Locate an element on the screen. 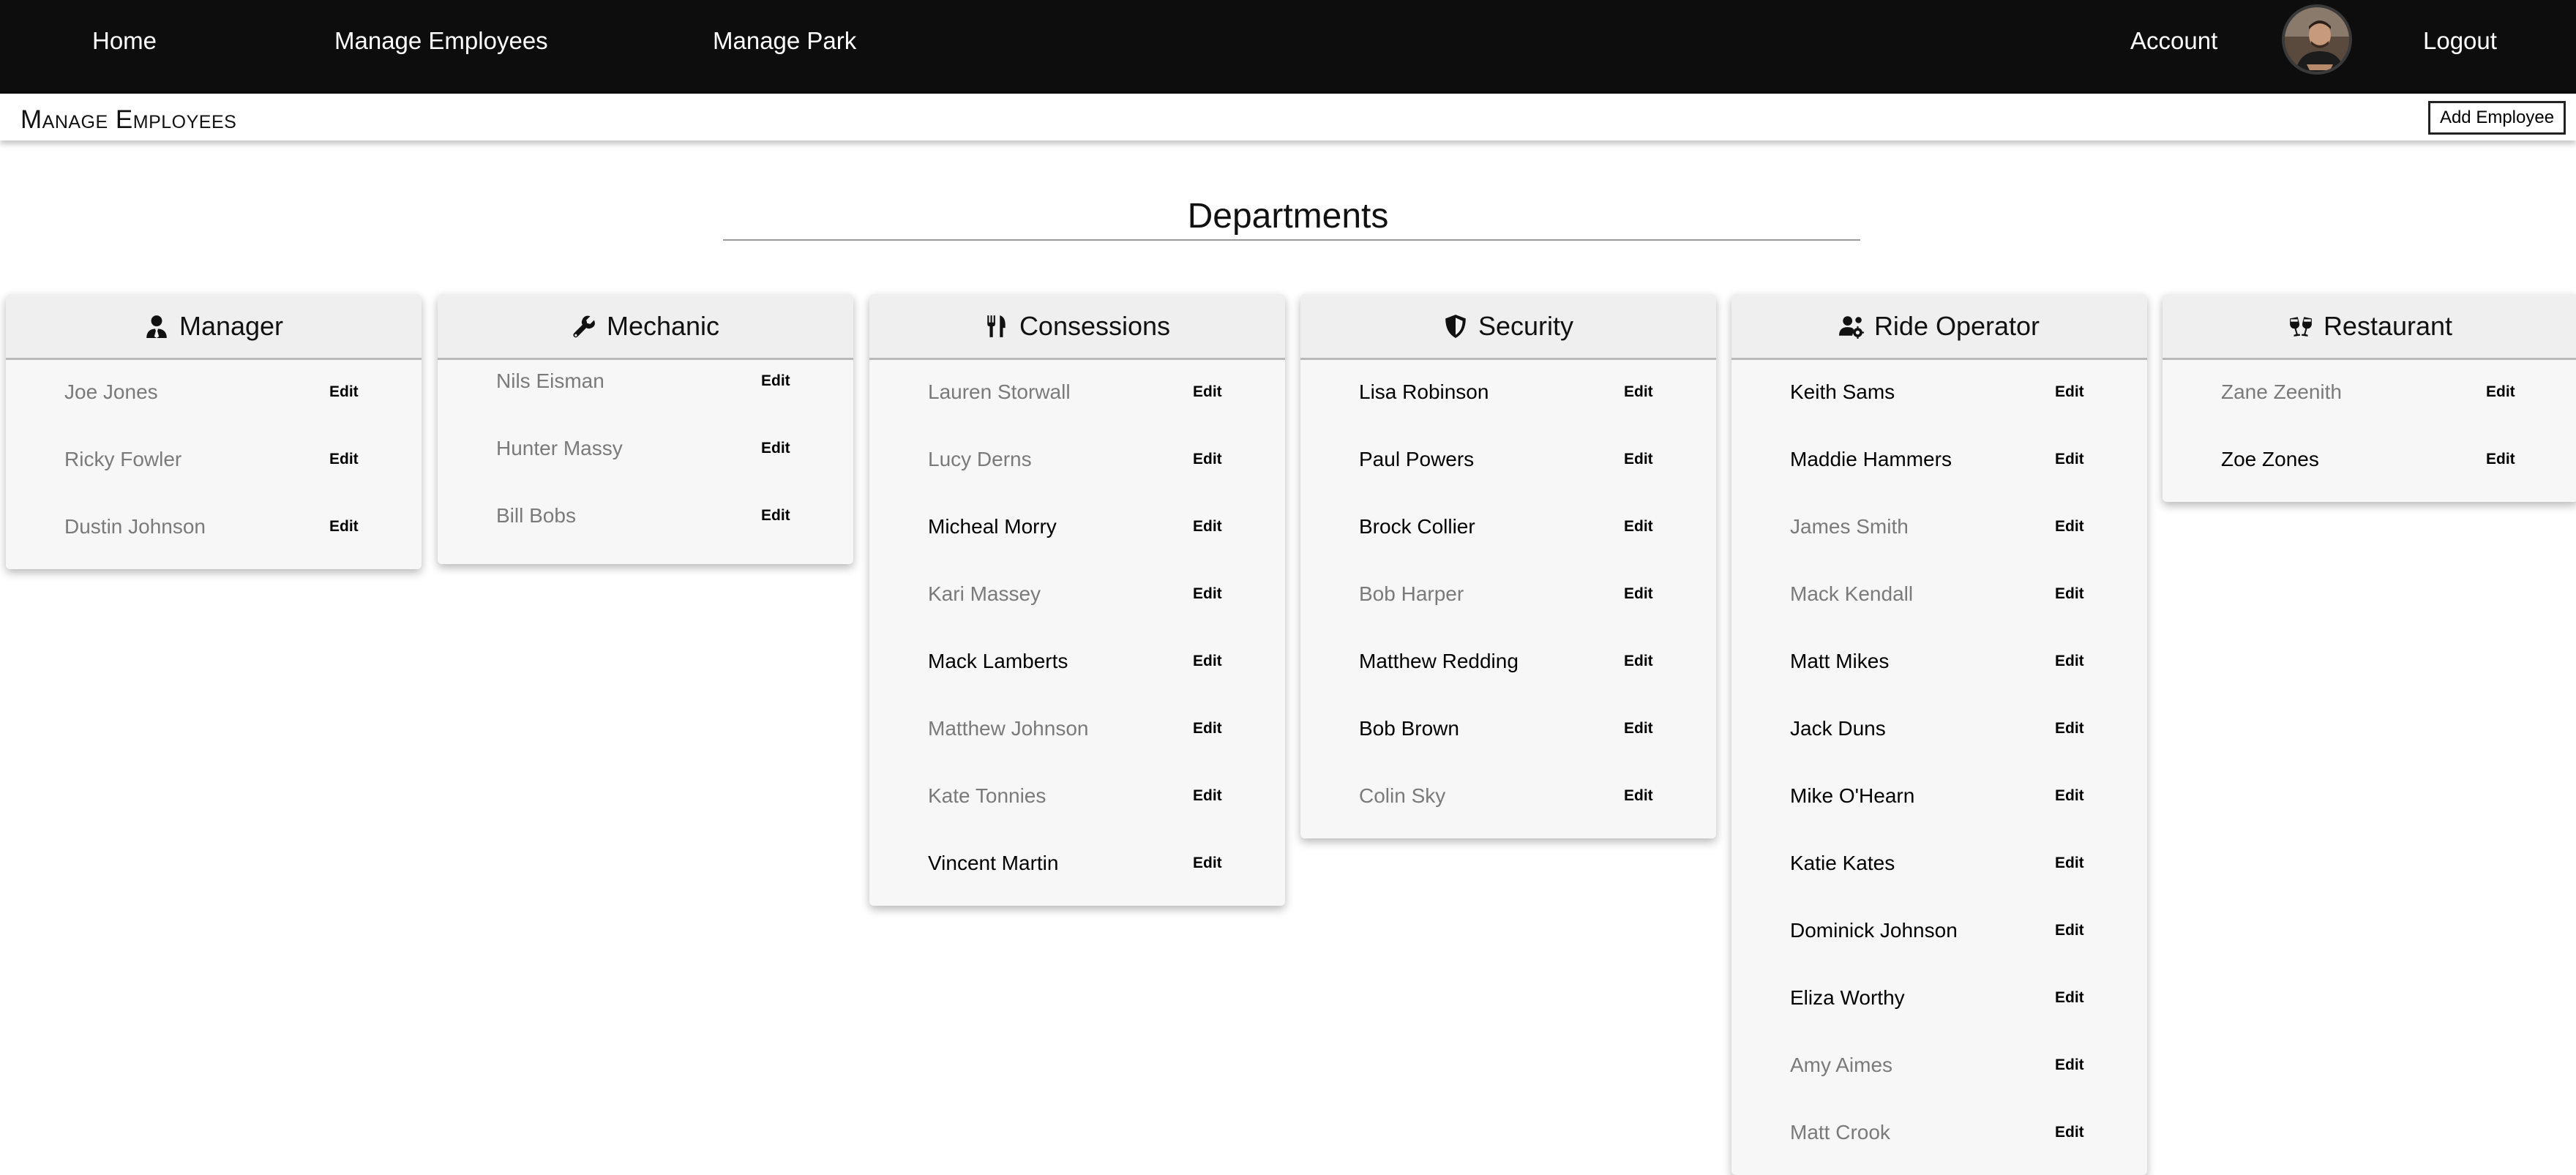 The image size is (2576, 1175). nav-manage-employees-link: Manage Employees is located at coordinates (441, 41).